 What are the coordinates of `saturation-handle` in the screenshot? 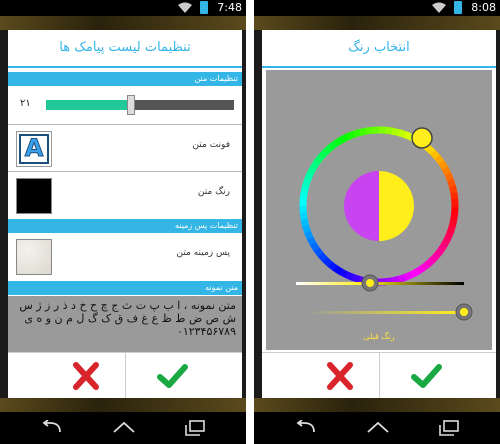 It's located at (370, 283).